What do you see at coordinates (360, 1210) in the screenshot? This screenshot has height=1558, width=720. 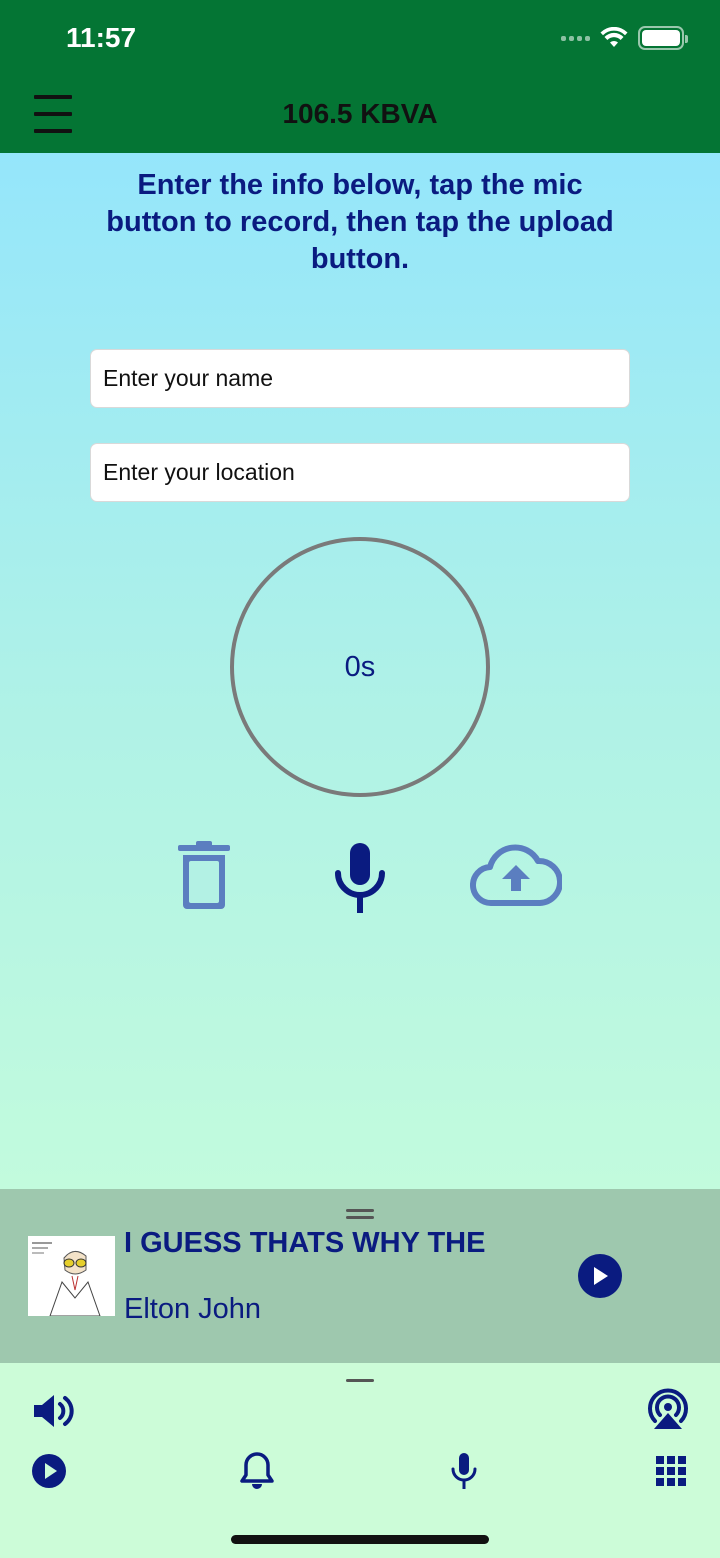 I see `drag-handle` at bounding box center [360, 1210].